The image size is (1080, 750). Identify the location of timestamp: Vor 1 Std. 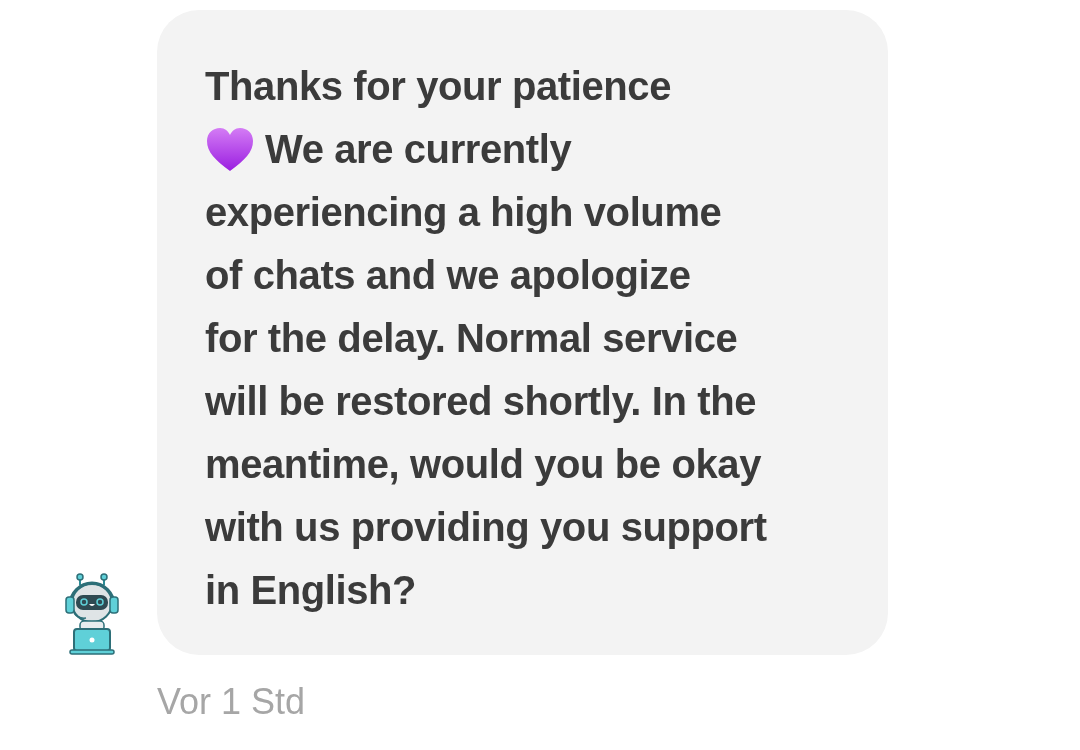
(232, 702).